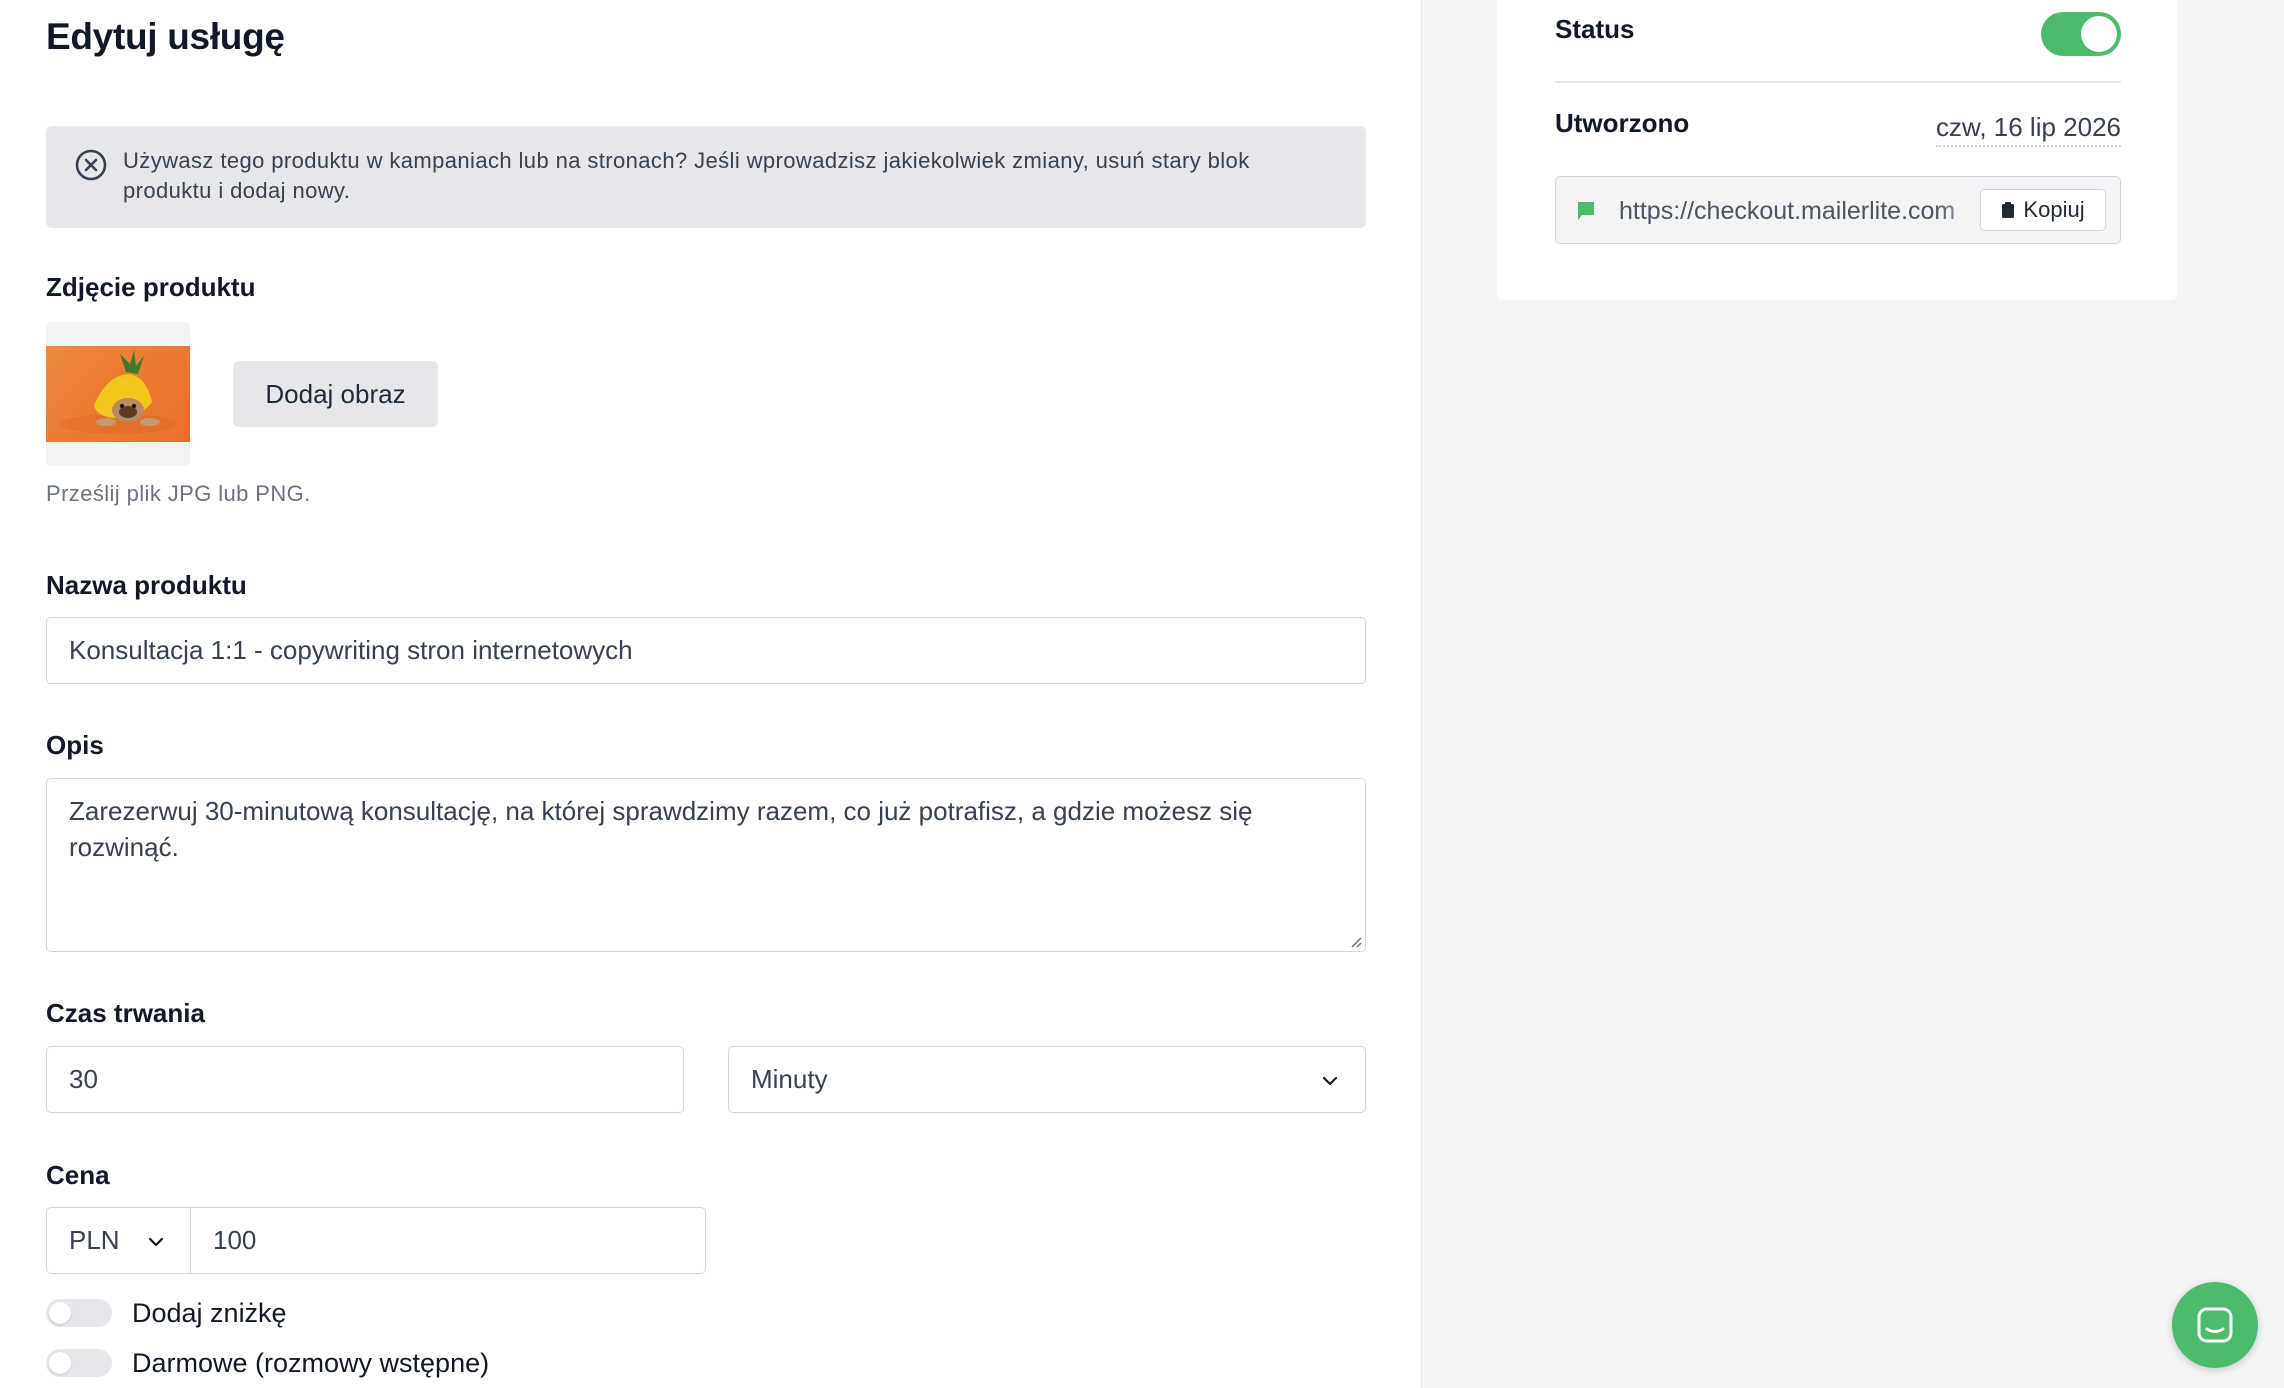 The image size is (2284, 1388). Describe the element at coordinates (79, 1363) in the screenshot. I see `free-toggle` at that location.